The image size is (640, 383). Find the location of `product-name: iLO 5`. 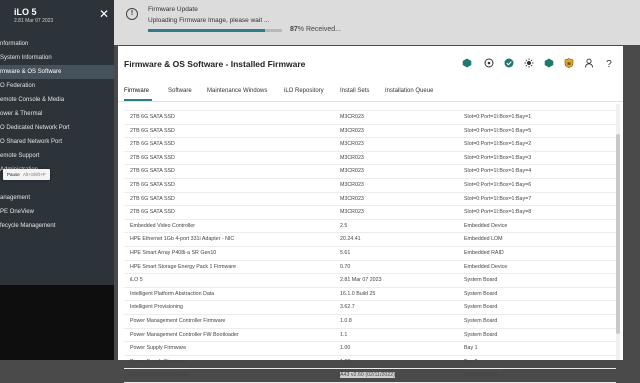

product-name: iLO 5 is located at coordinates (25, 12).